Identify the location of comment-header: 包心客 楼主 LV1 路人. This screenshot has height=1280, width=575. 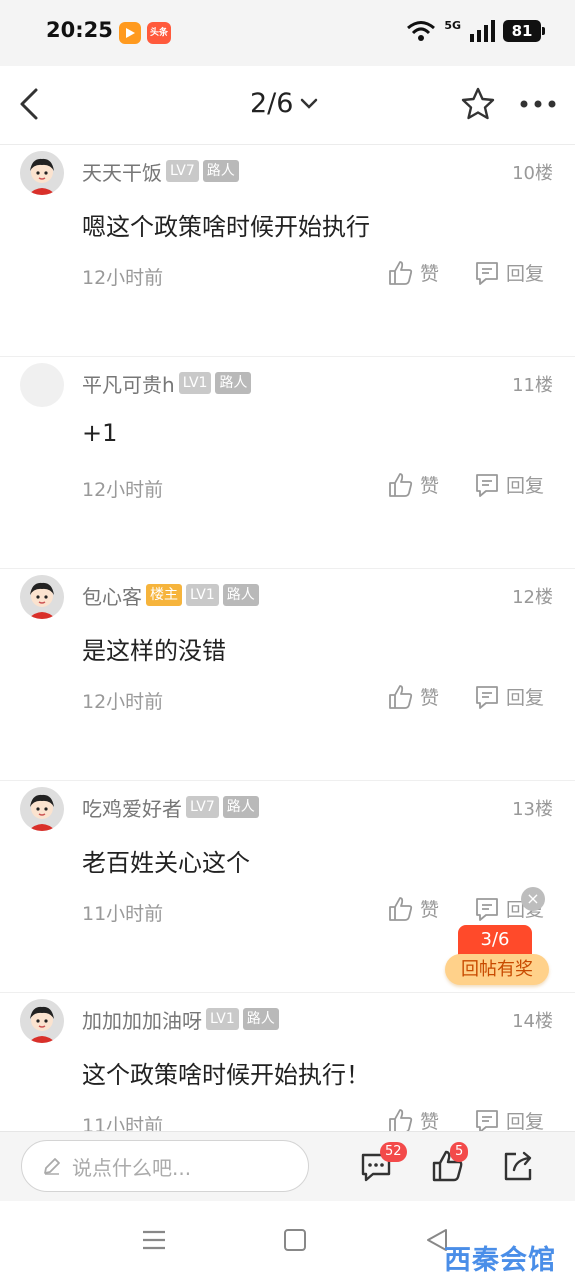
(170, 595).